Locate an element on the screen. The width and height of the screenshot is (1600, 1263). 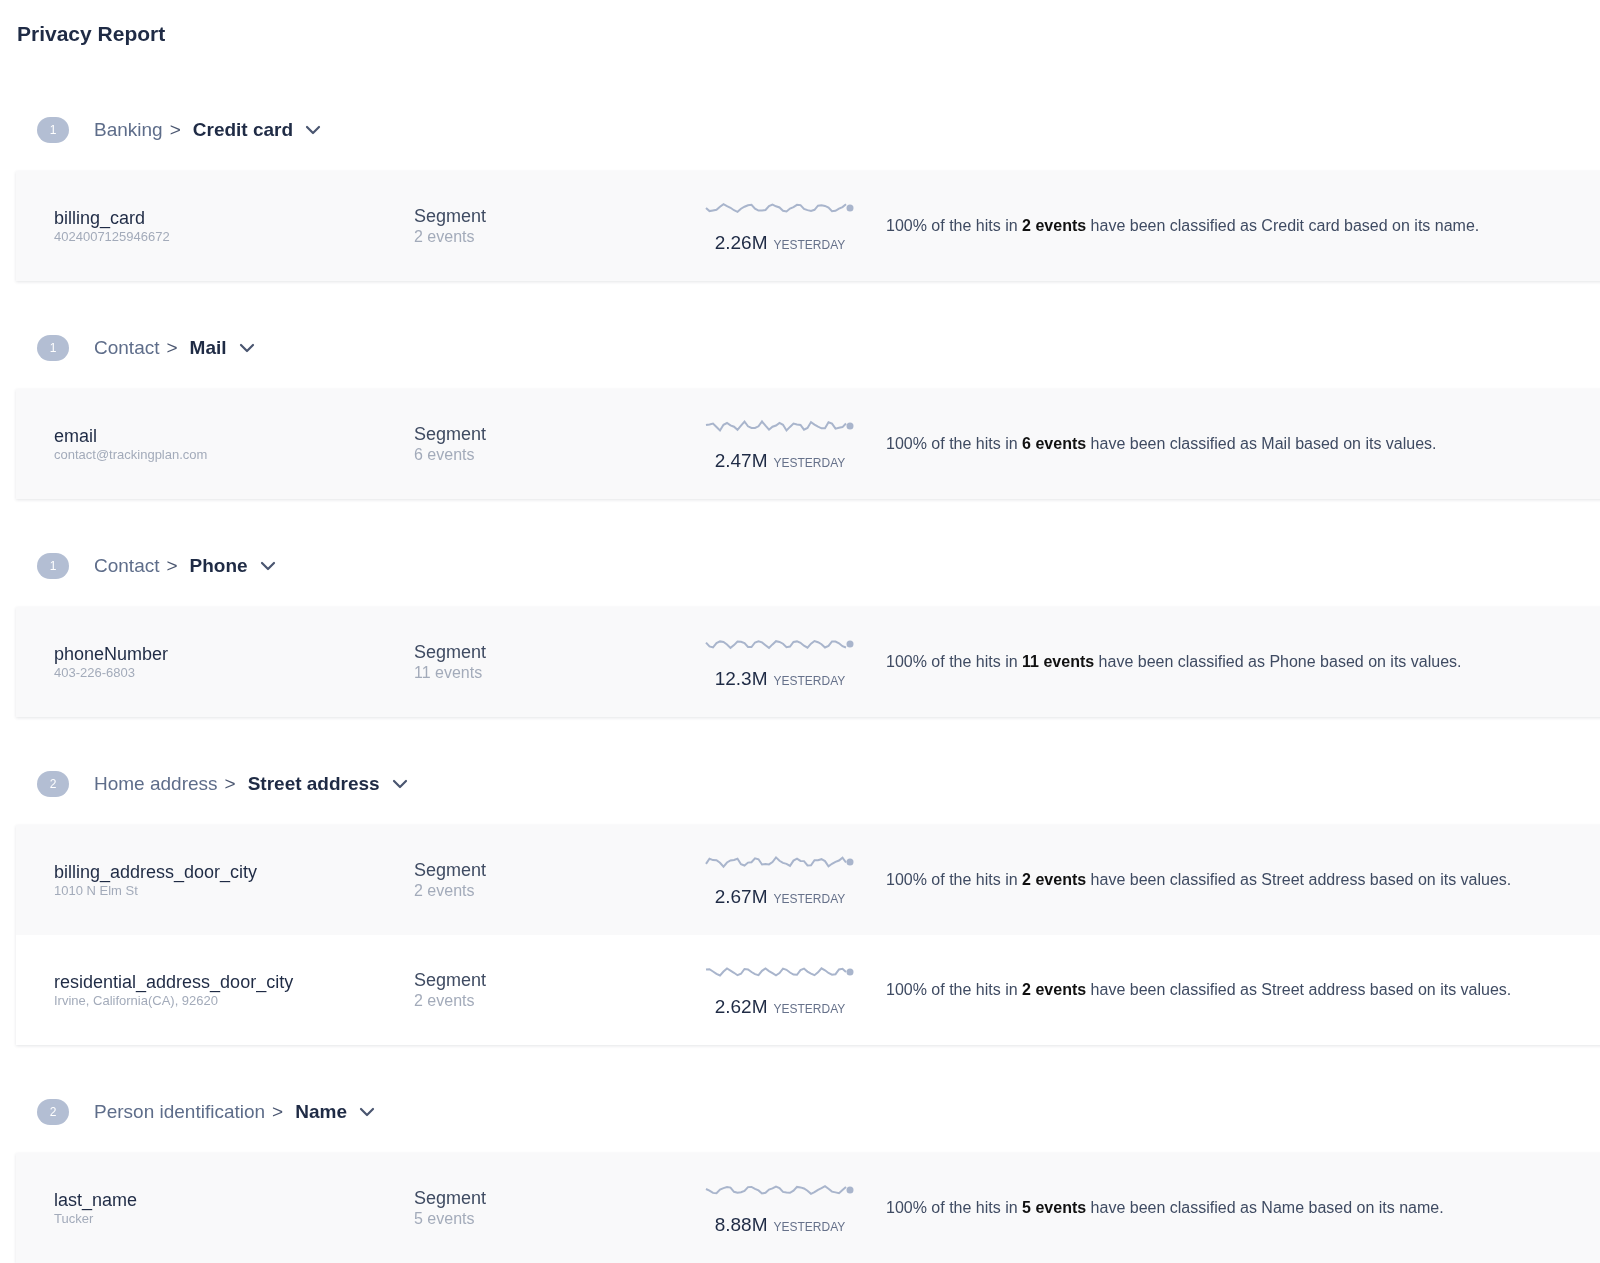
classification-text: 100% of the hits in 11 events have been classified as Phone based on its values. is located at coordinates (1174, 662).